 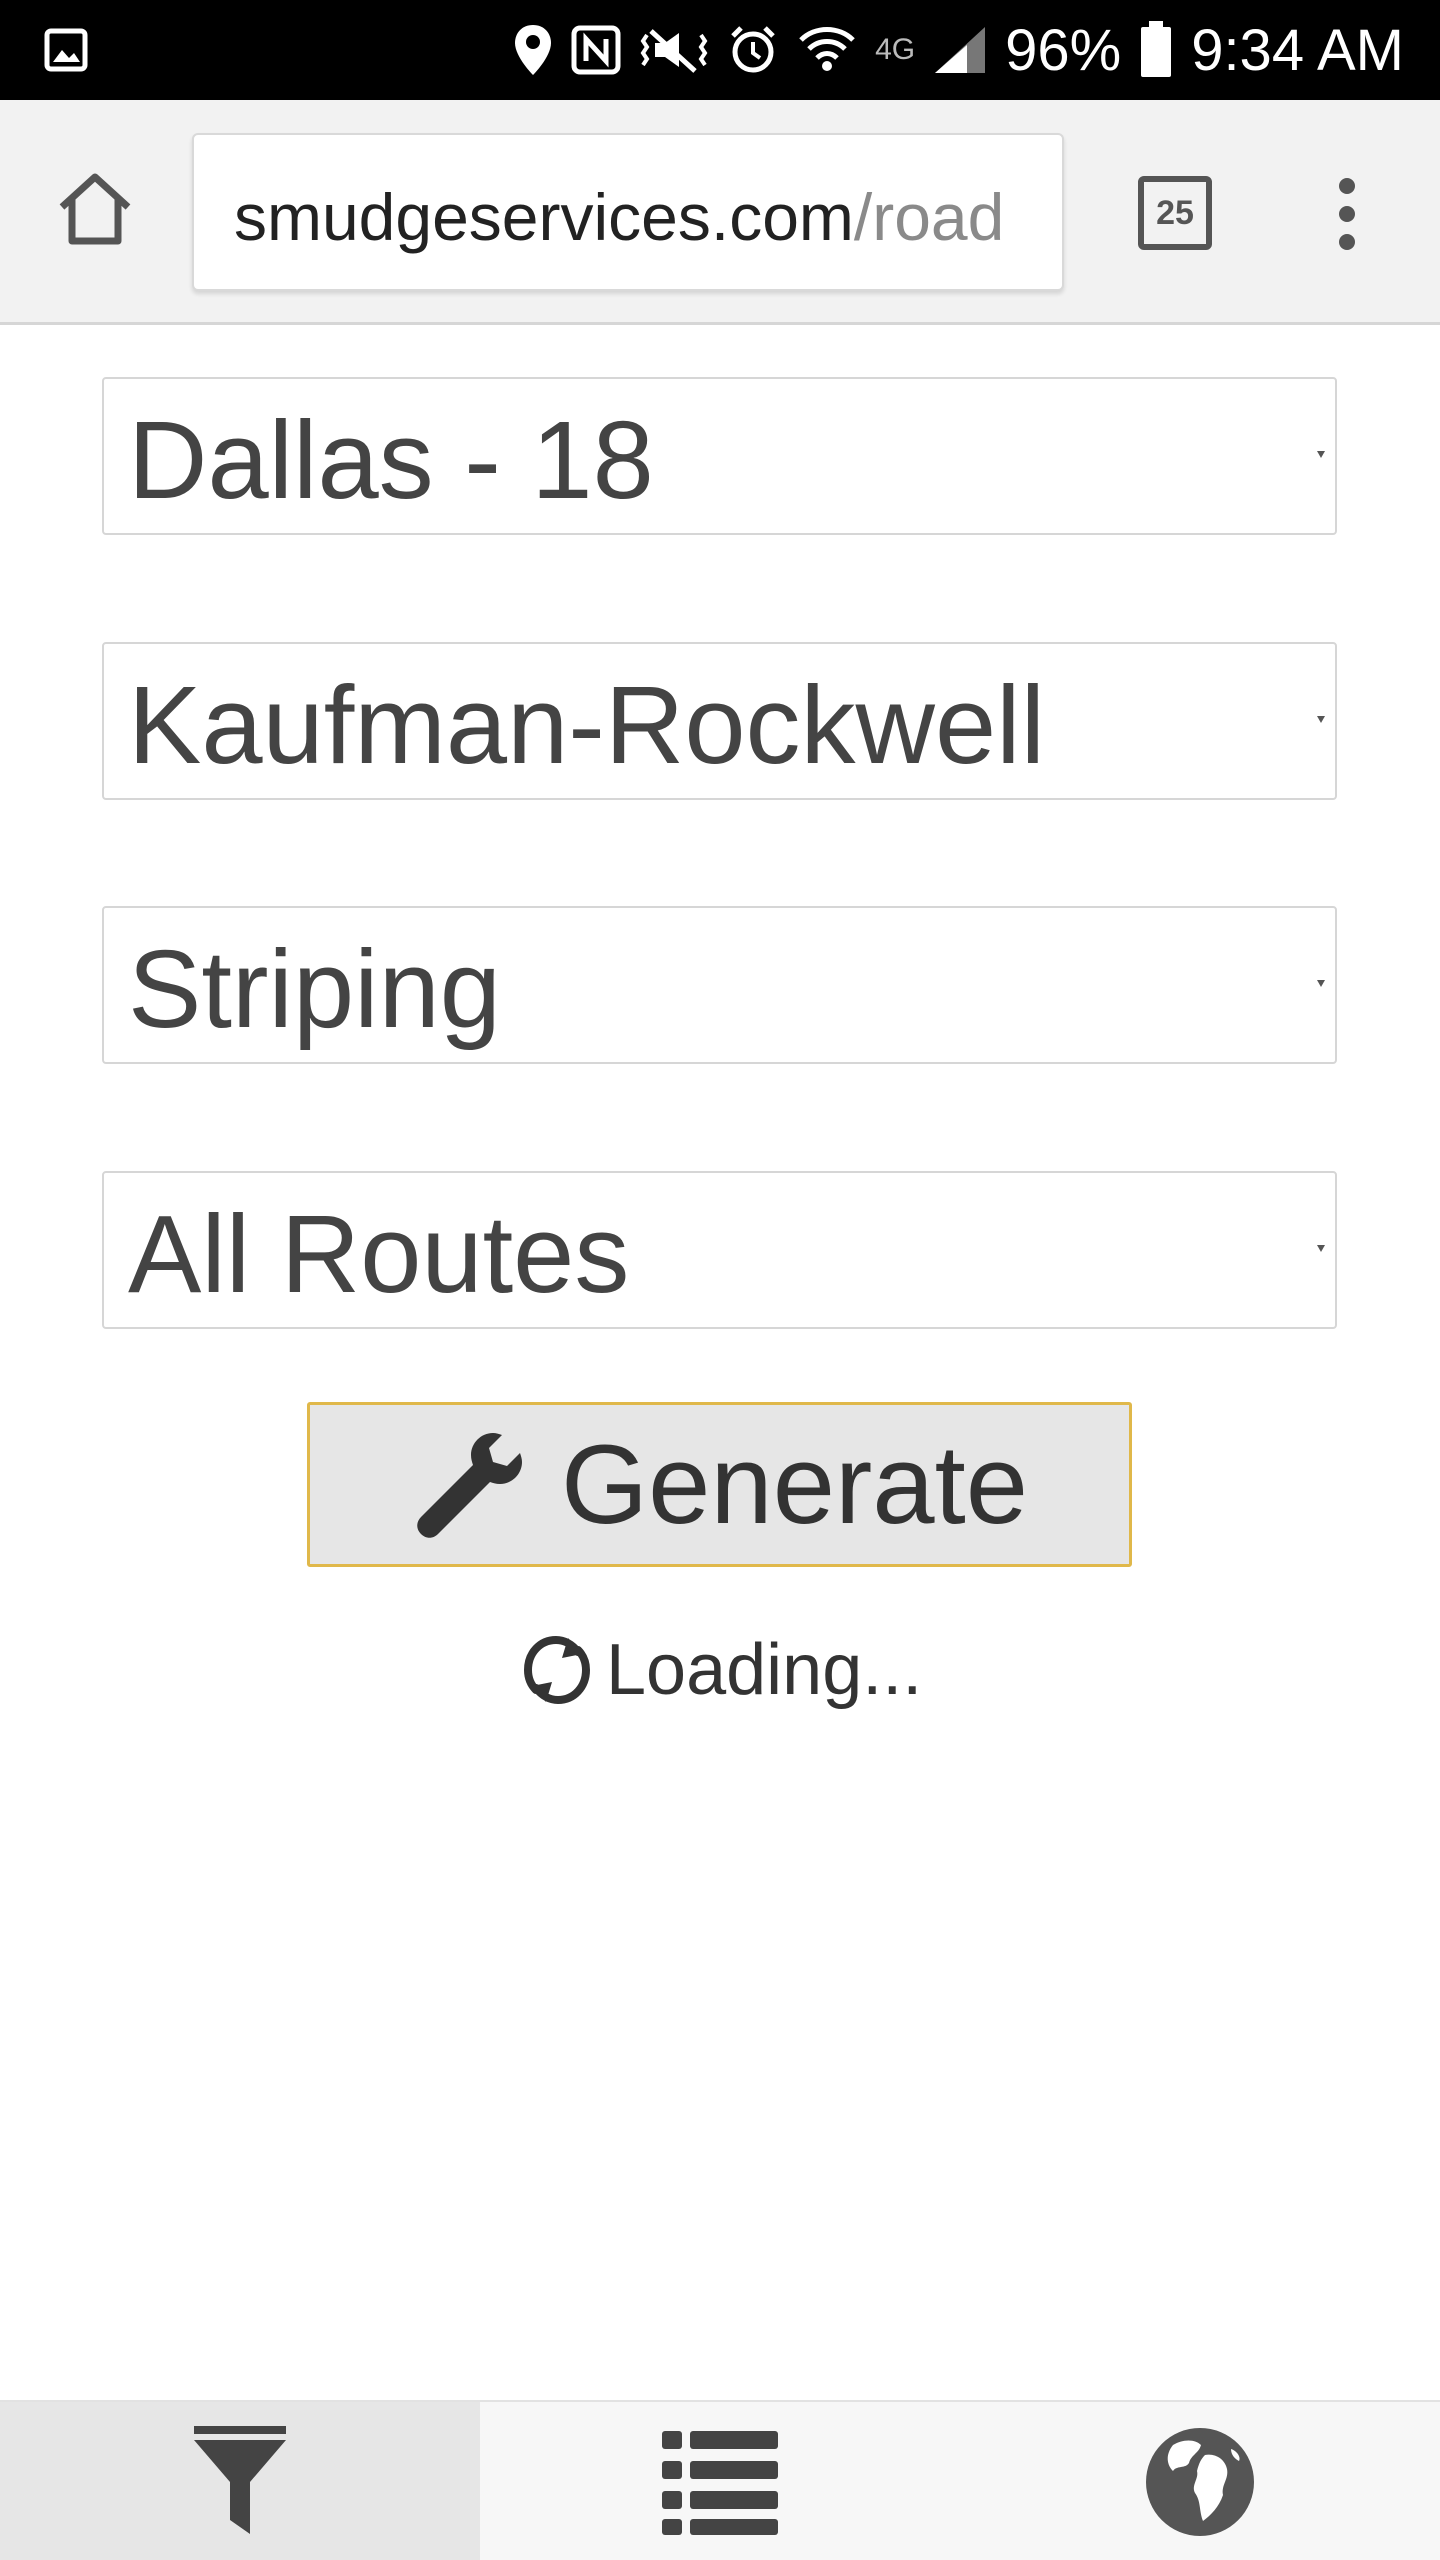 I want to click on status-bar: 4G 96% 9:34 AM, so click(x=720, y=50).